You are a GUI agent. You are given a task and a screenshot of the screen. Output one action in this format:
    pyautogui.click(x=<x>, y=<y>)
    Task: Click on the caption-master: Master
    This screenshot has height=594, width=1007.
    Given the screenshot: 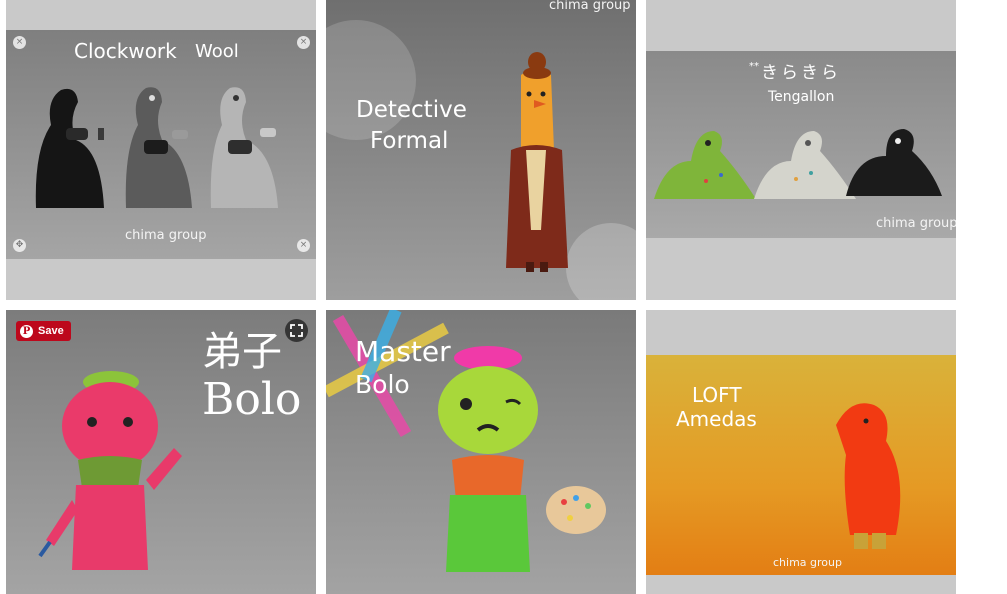 What is the action you would take?
    pyautogui.click(x=403, y=351)
    